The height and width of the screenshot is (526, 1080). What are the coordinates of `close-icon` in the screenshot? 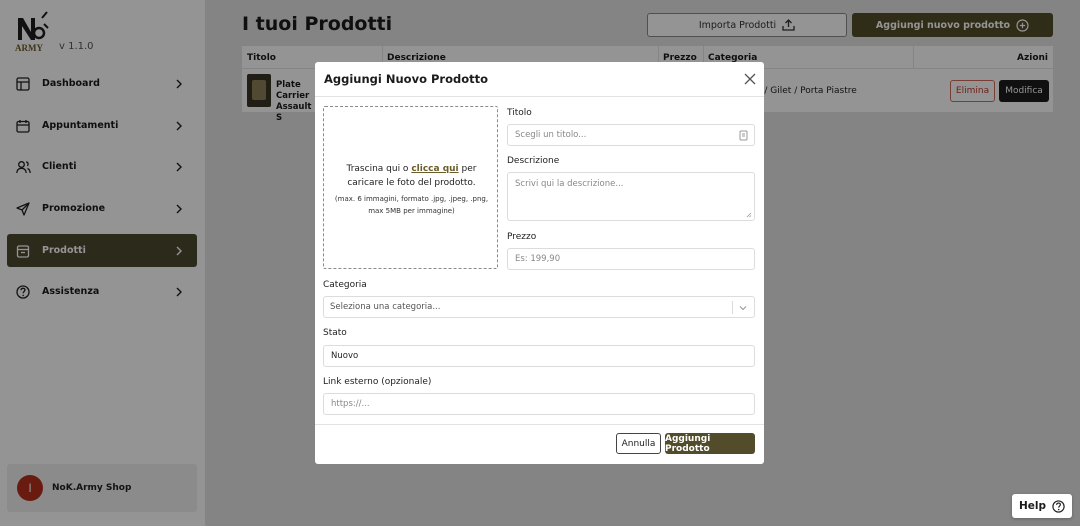 It's located at (750, 79).